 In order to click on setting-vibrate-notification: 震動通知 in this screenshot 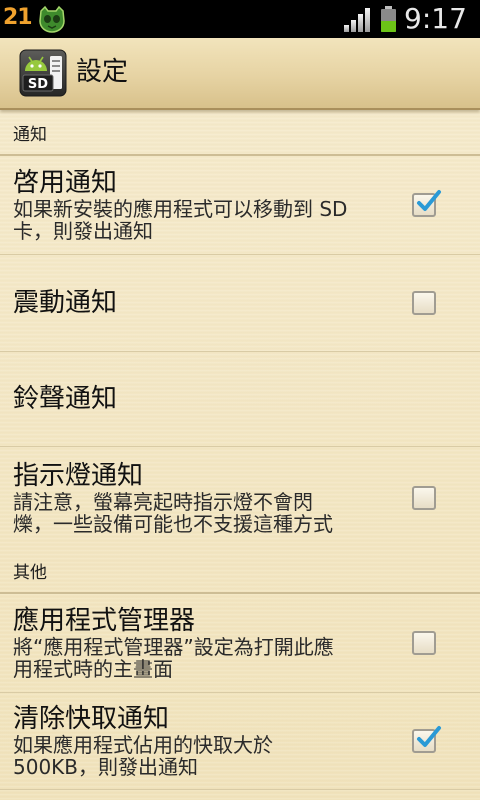, I will do `click(240, 303)`.